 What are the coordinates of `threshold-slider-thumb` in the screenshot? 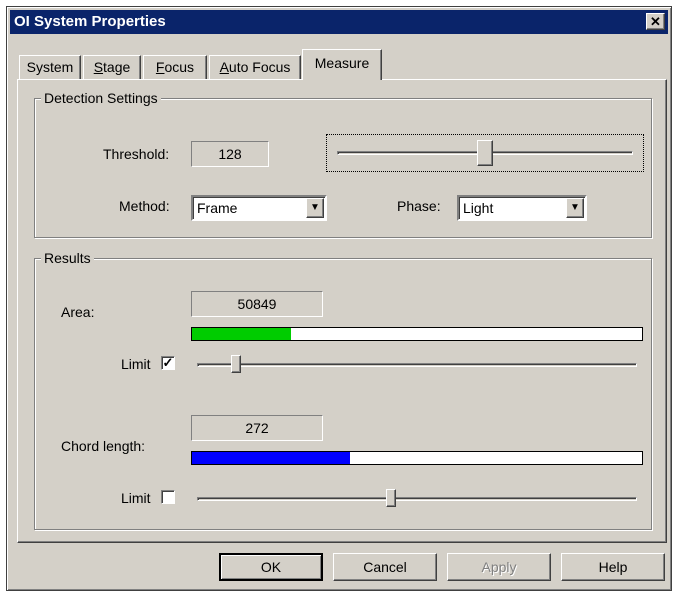 It's located at (485, 153).